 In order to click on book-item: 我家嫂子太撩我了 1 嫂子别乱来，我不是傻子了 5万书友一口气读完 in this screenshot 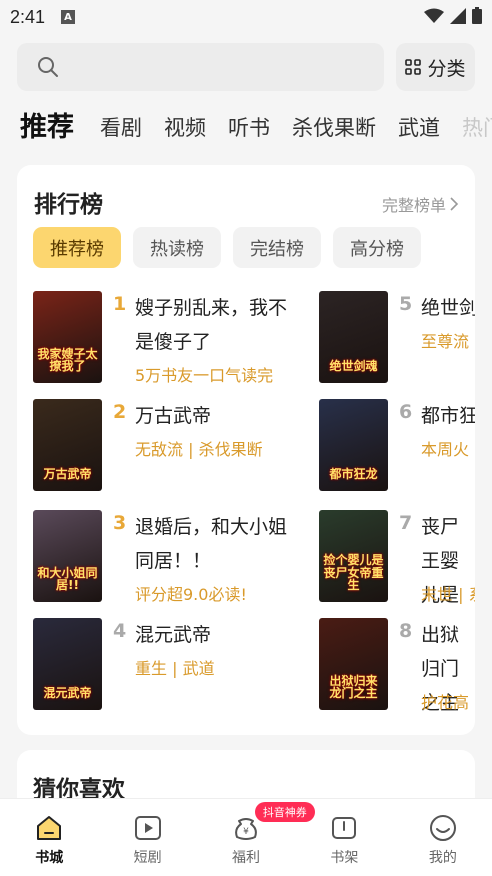, I will do `click(183, 338)`.